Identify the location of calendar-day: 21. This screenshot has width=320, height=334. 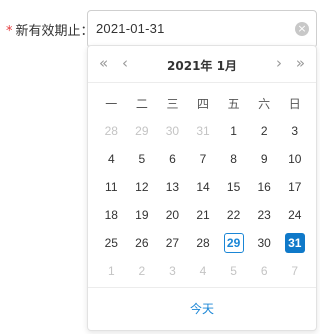
(203, 215).